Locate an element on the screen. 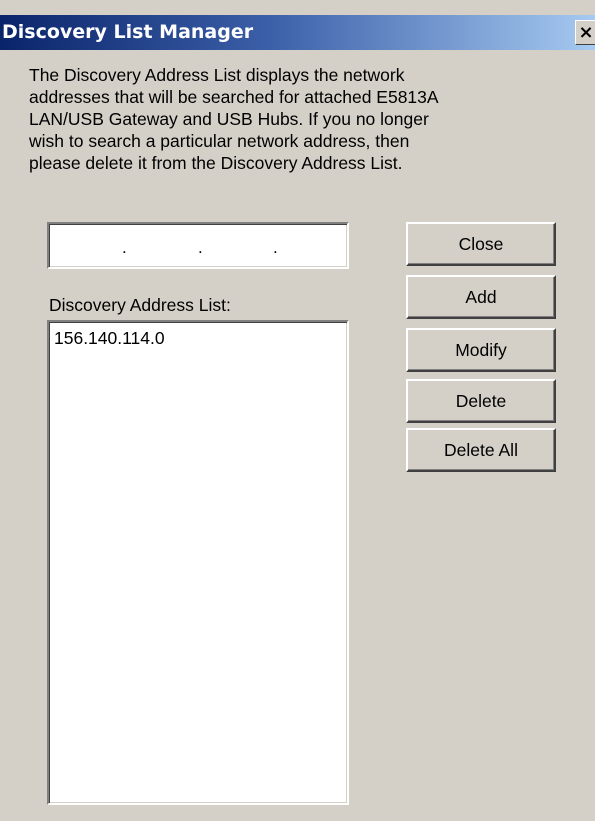  delete-button: Delete is located at coordinates (481, 401).